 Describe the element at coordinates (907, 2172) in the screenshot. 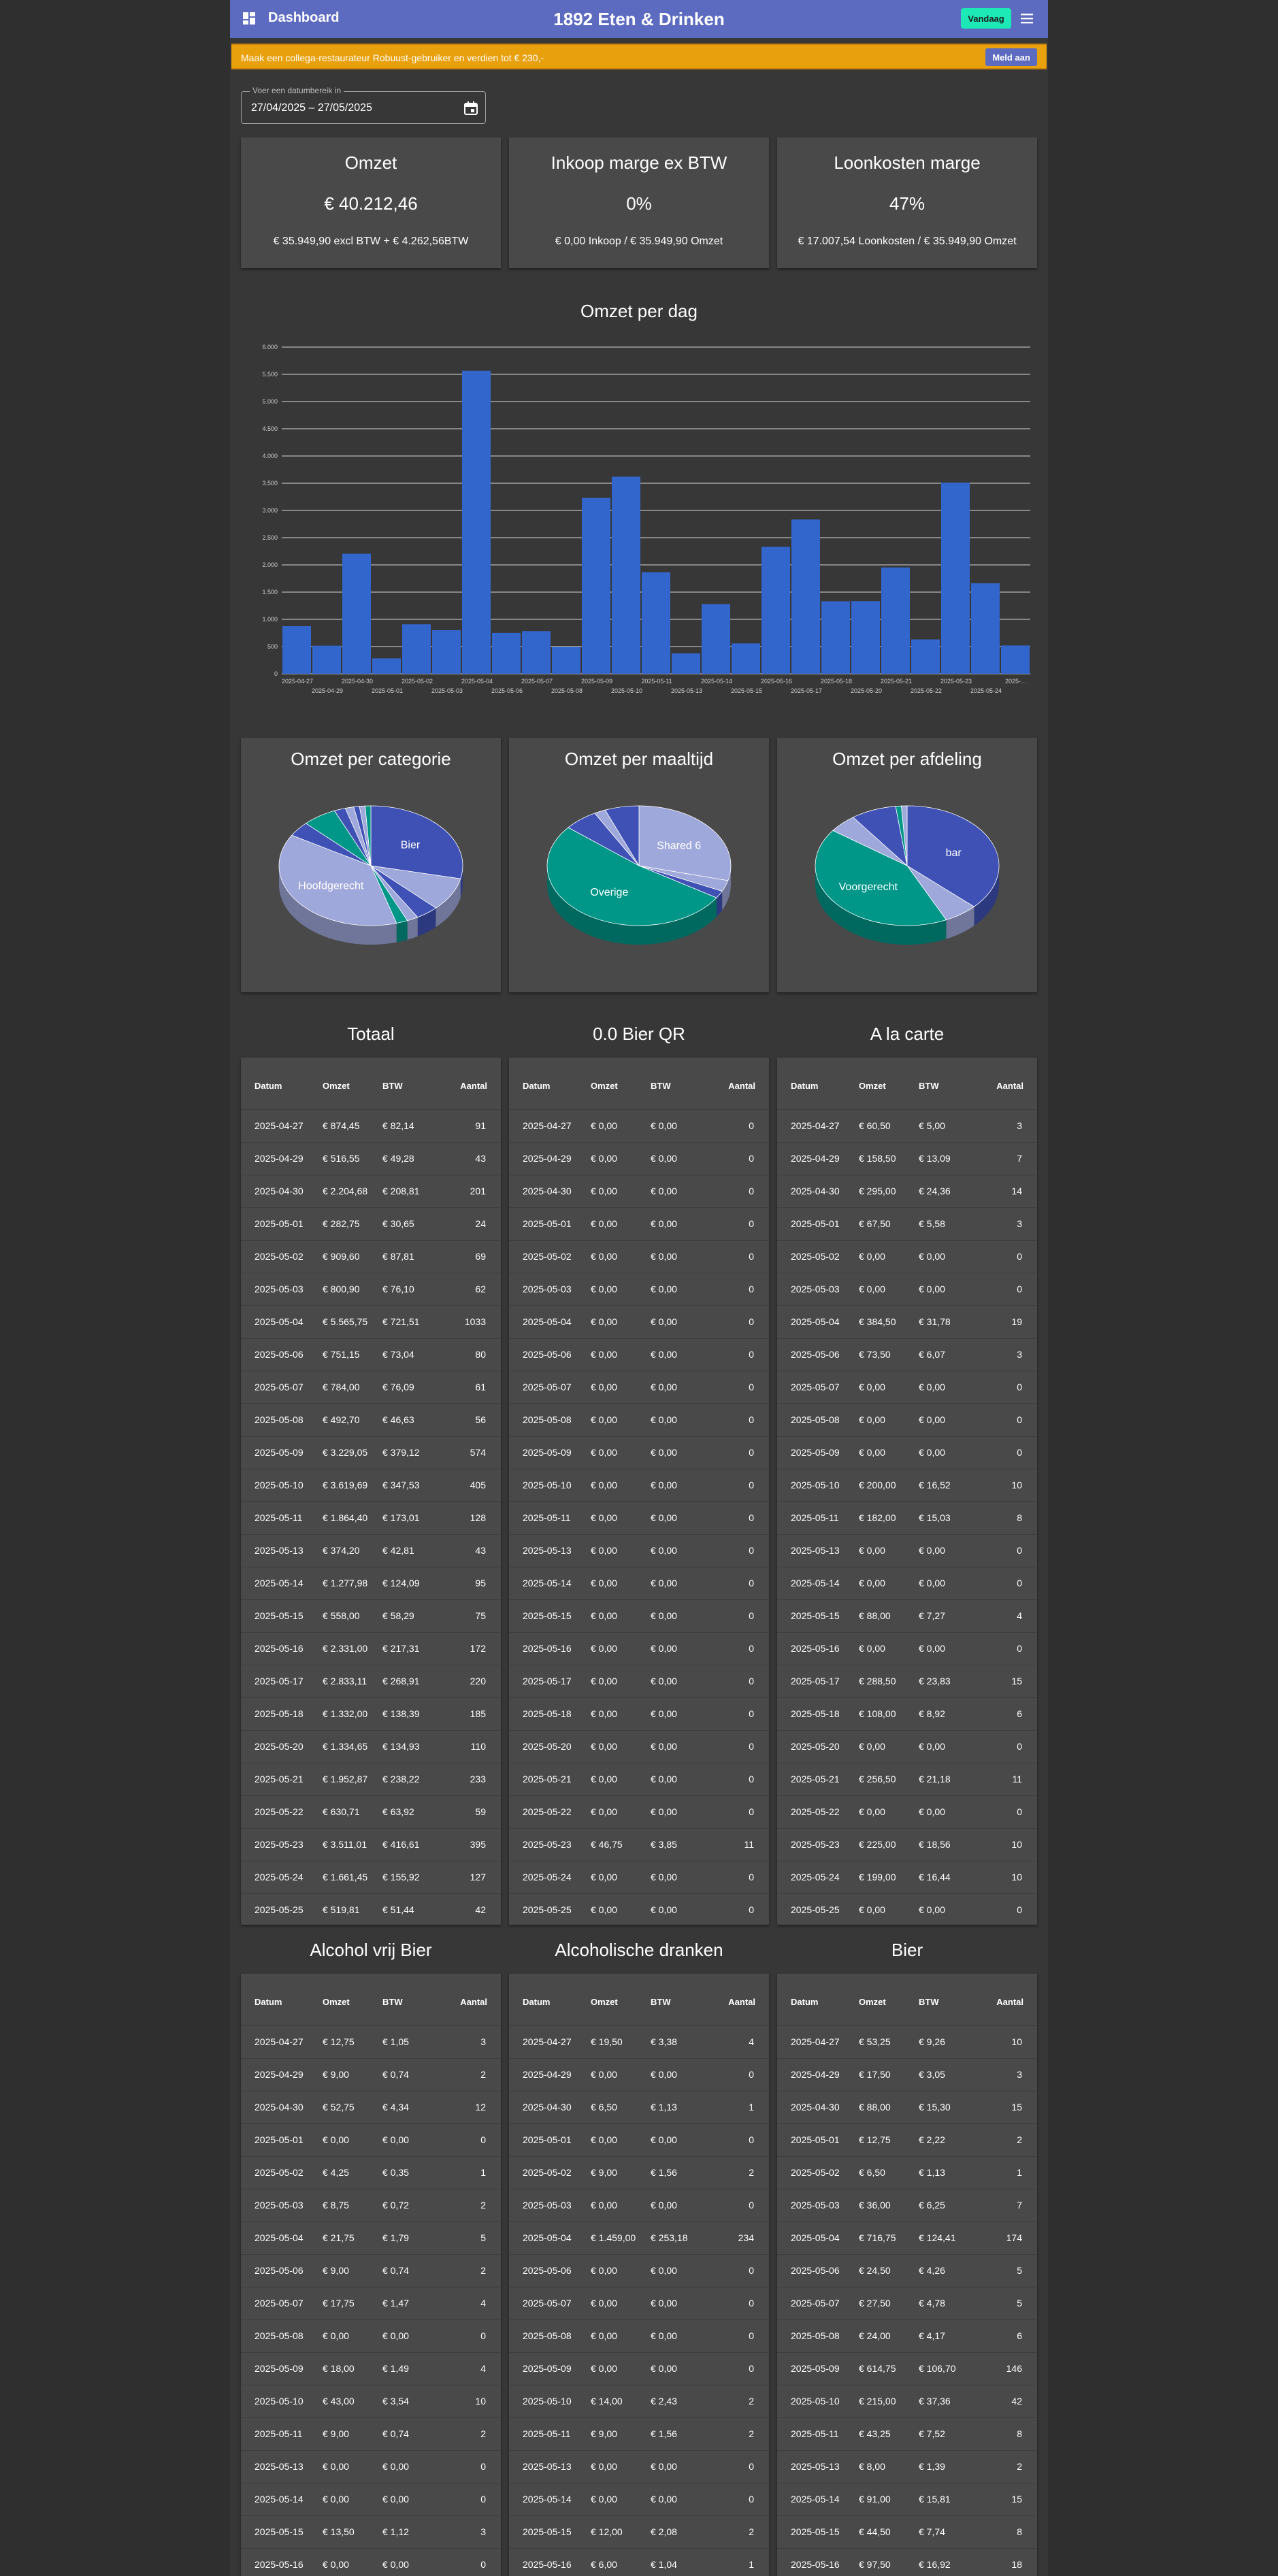

I see `table-row: 2025-05-02 € 6,50 € 1,13 1` at that location.